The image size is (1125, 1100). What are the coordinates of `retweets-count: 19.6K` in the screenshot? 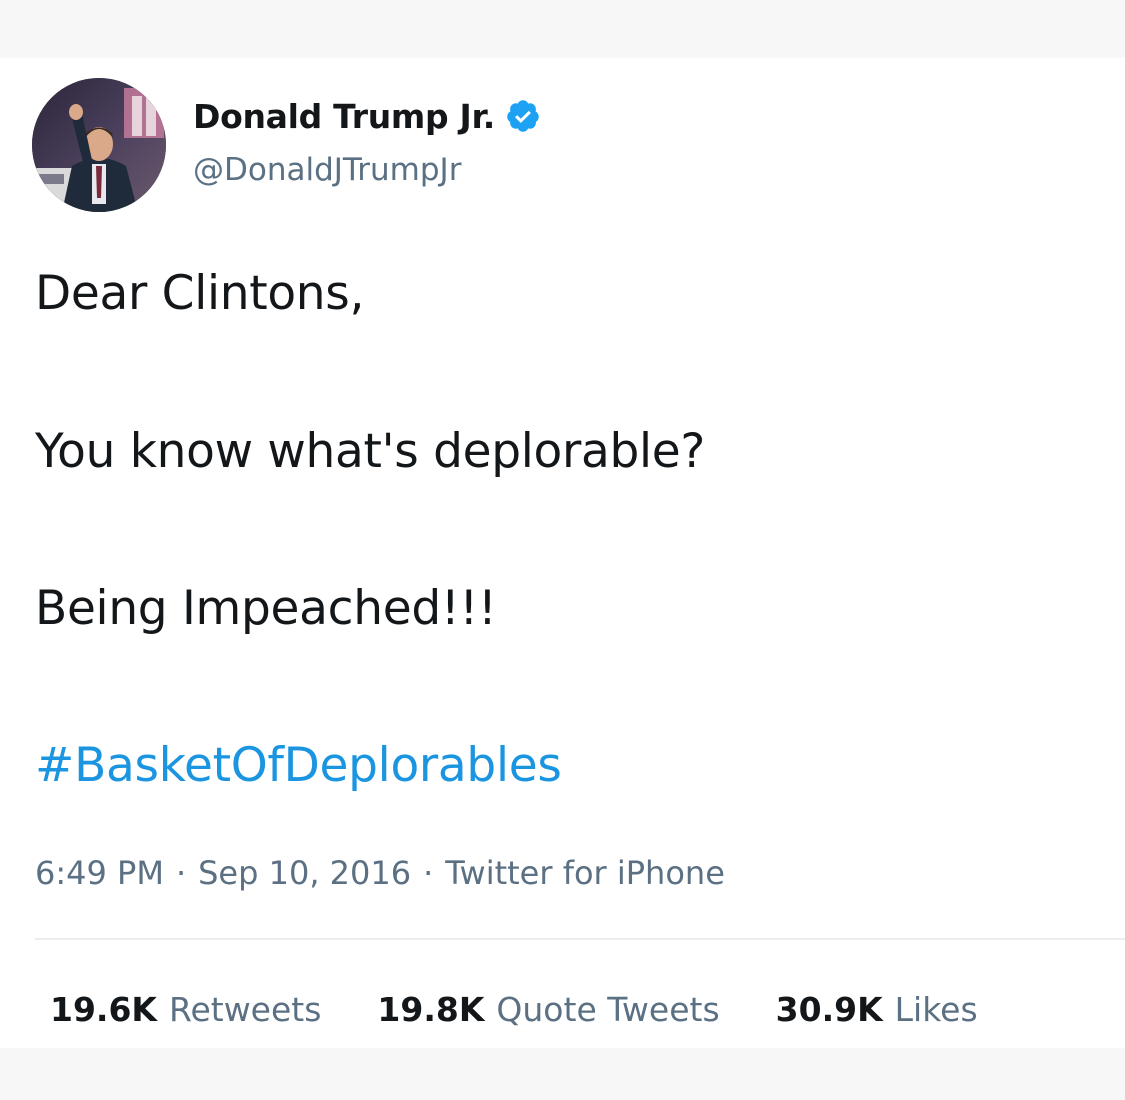 It's located at (103, 1009).